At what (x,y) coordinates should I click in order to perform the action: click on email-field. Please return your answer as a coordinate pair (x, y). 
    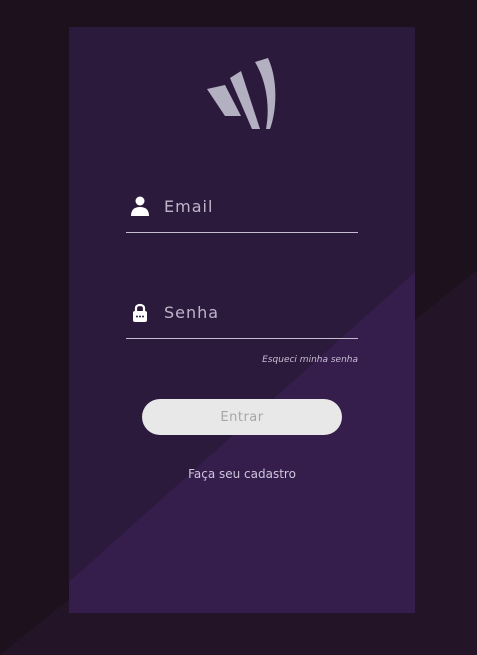
    Looking at the image, I should click on (242, 212).